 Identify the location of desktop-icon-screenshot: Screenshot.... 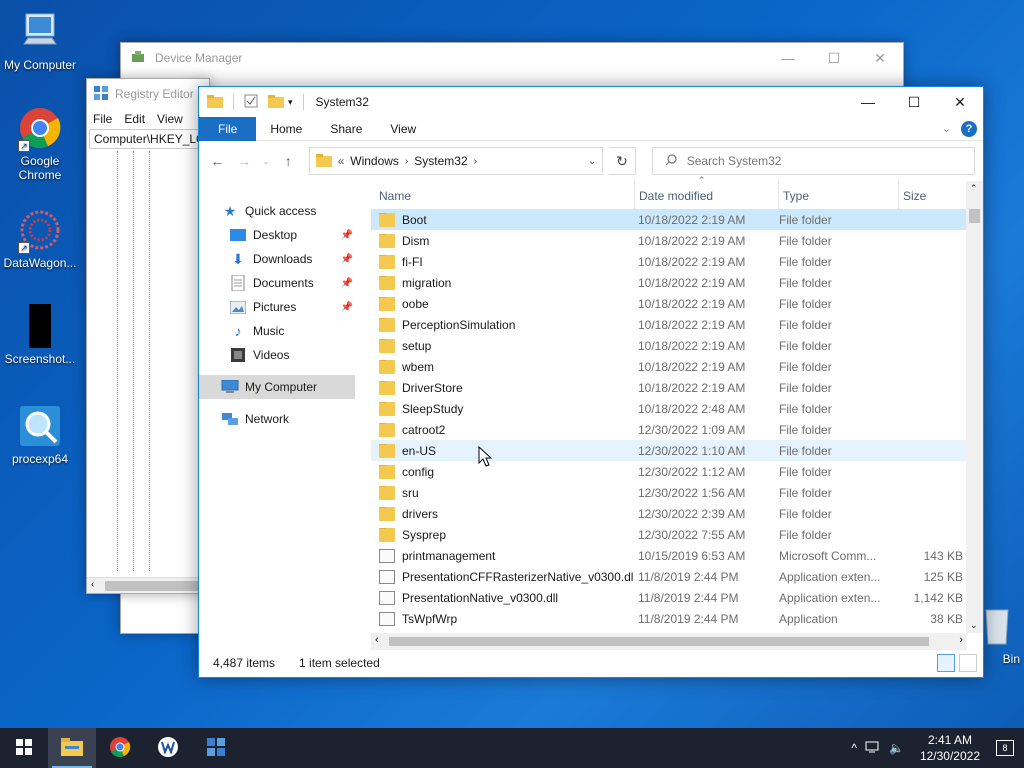
(40, 335).